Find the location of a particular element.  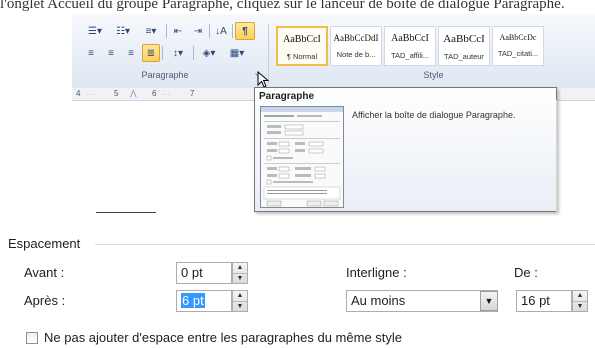

line-spacing-dropdown-button: ▼ is located at coordinates (489, 301).